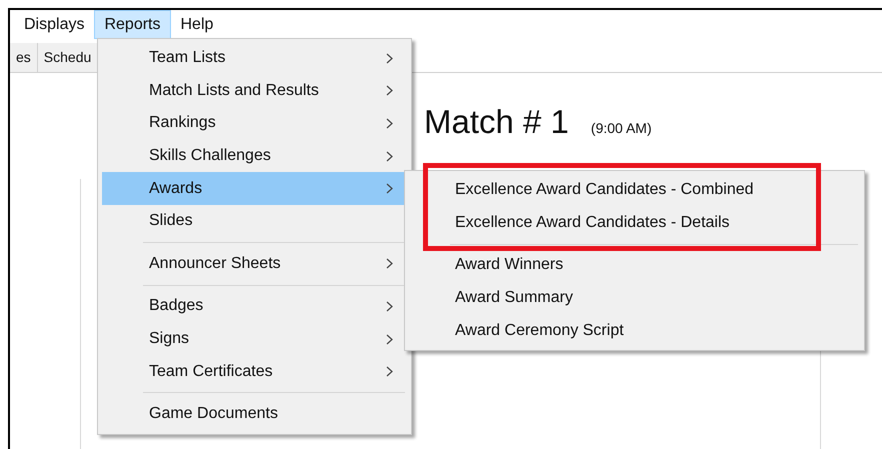 Image resolution: width=882 pixels, height=449 pixels. I want to click on menu-item: Rankings, so click(254, 123).